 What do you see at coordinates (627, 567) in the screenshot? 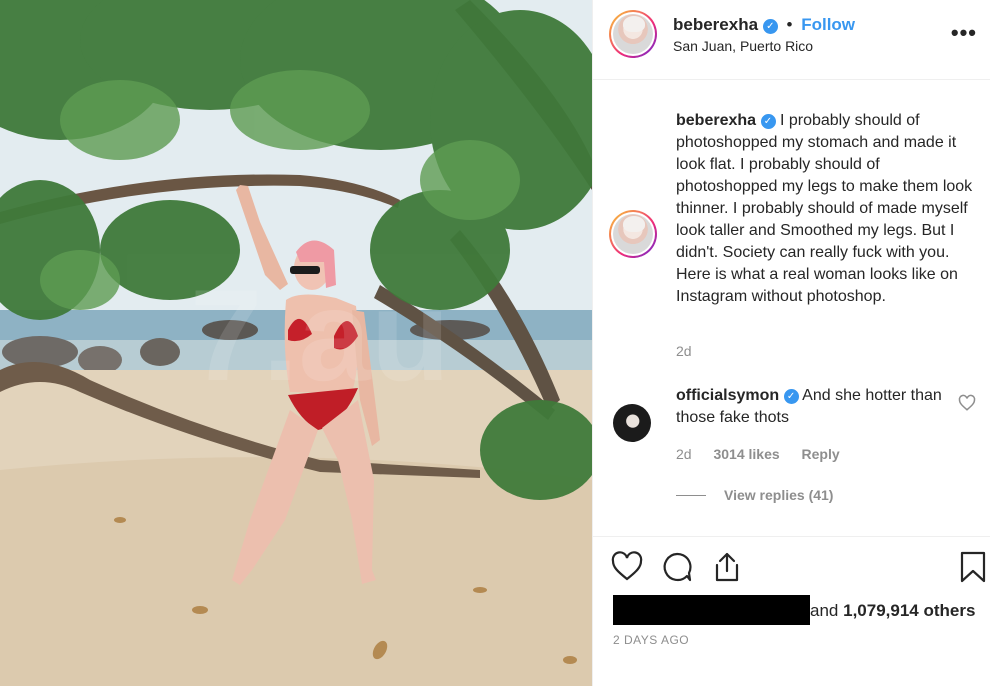
I see `heart-icon` at bounding box center [627, 567].